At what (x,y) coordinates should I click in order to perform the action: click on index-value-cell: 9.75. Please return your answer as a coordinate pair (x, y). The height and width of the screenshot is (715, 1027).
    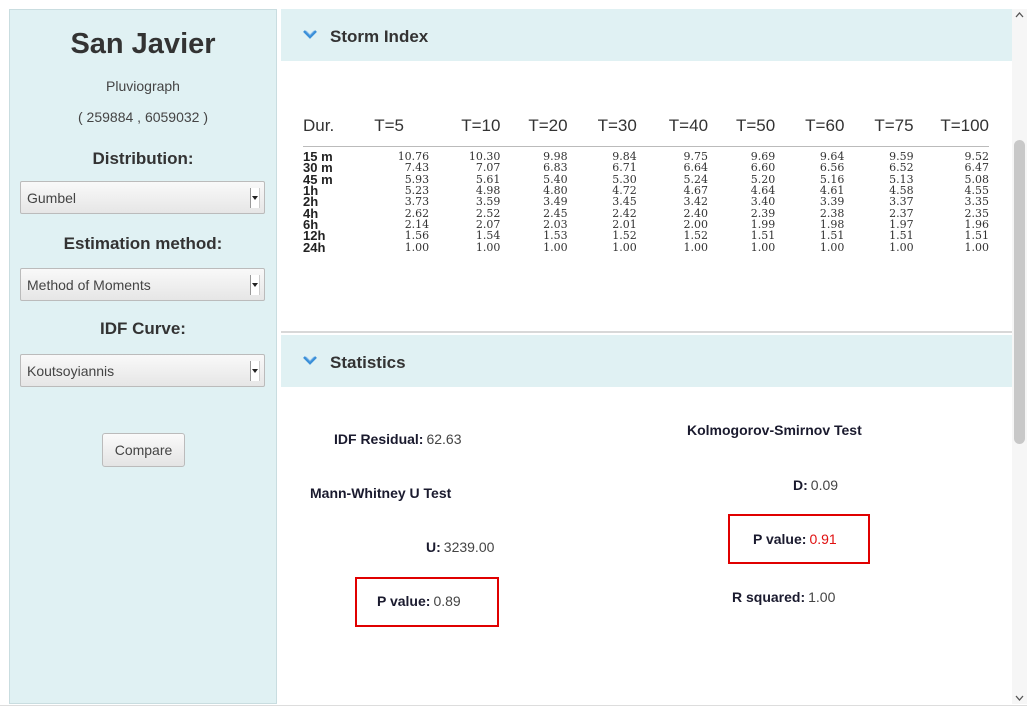
    Looking at the image, I should click on (696, 157).